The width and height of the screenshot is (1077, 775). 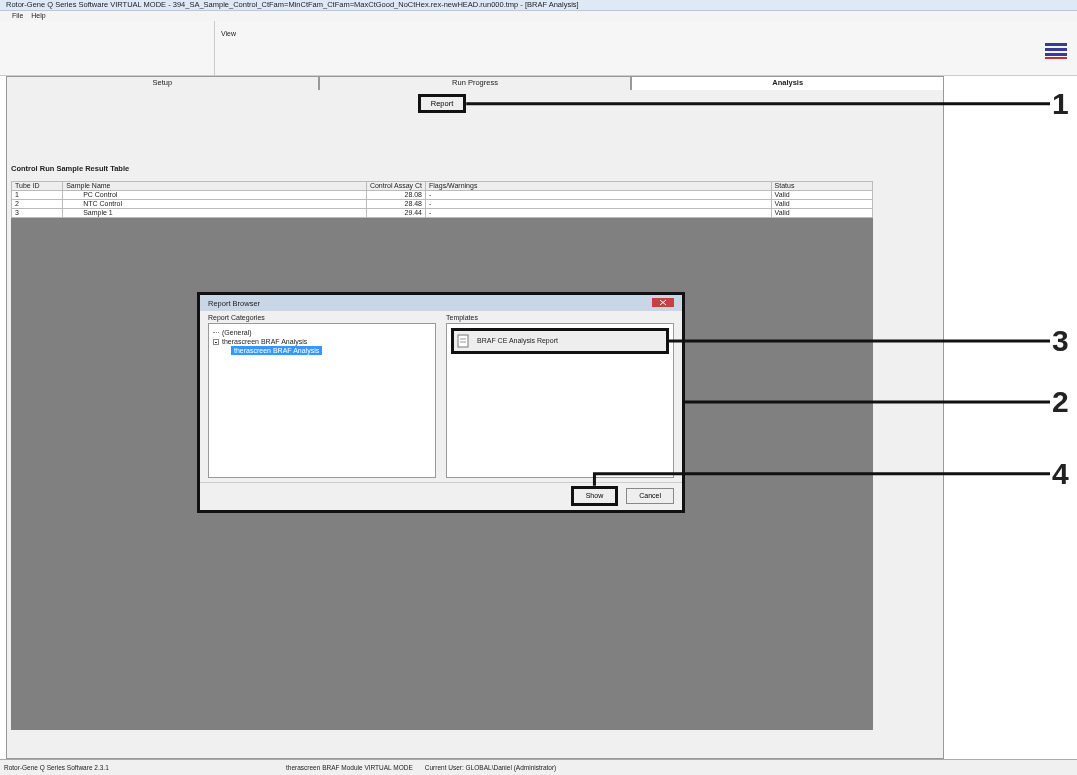 What do you see at coordinates (1060, 103) in the screenshot?
I see `callout-number: 1` at bounding box center [1060, 103].